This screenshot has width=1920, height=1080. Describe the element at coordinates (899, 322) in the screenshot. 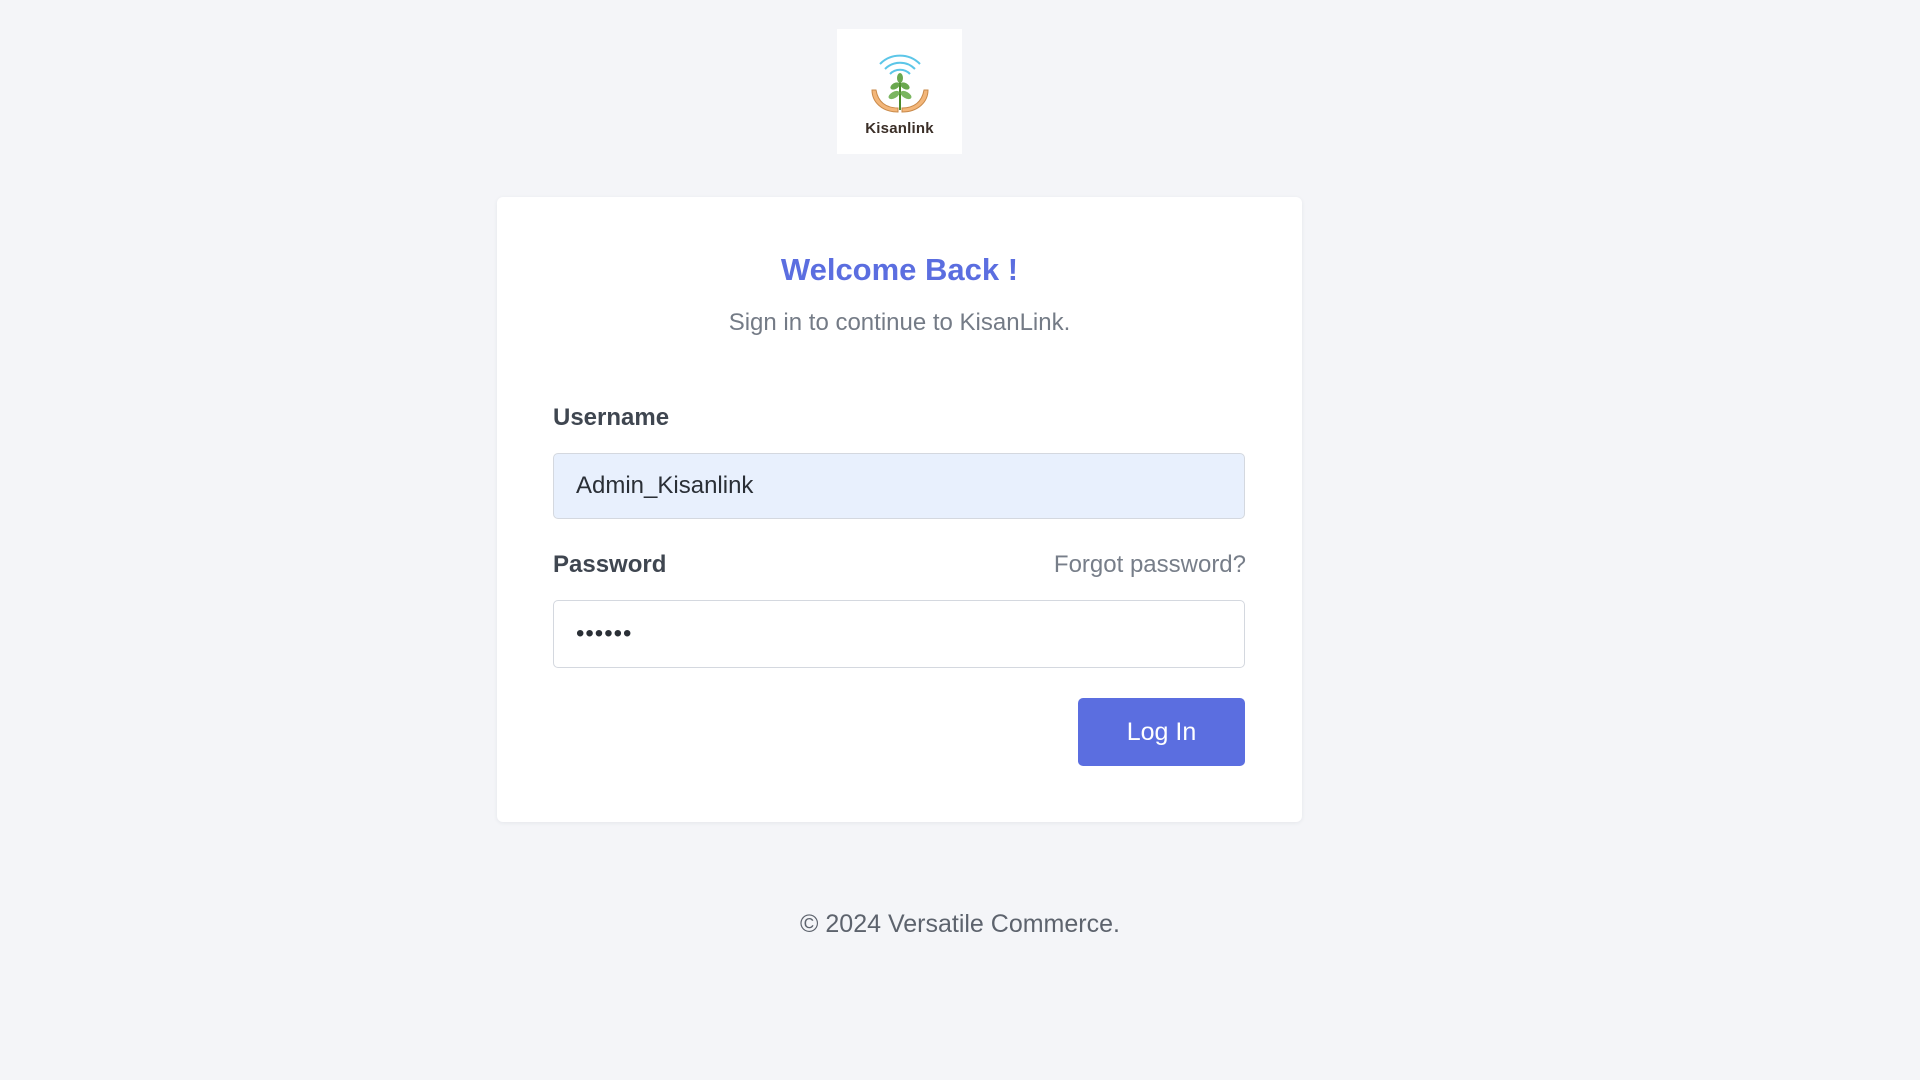

I see `login-subtitle: Sign in to continue to KisanLink.` at that location.